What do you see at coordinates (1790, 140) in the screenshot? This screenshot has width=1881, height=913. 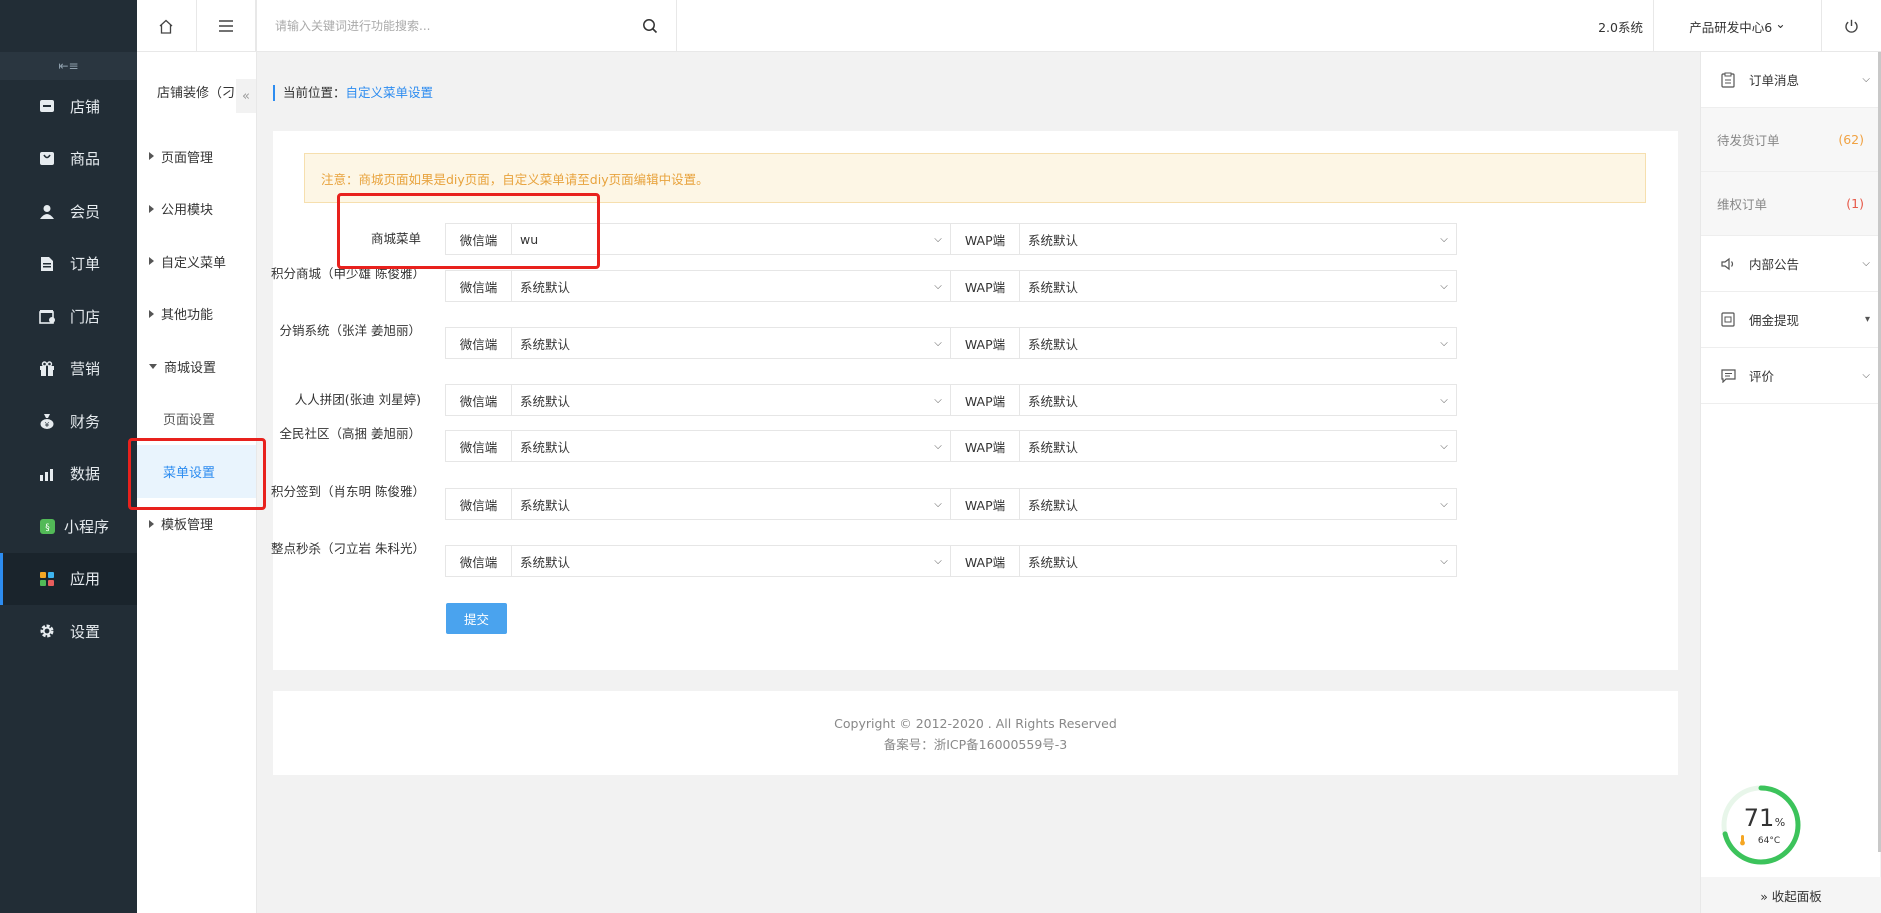 I see `pending-shipment-orders: 待发货订单 (62)` at bounding box center [1790, 140].